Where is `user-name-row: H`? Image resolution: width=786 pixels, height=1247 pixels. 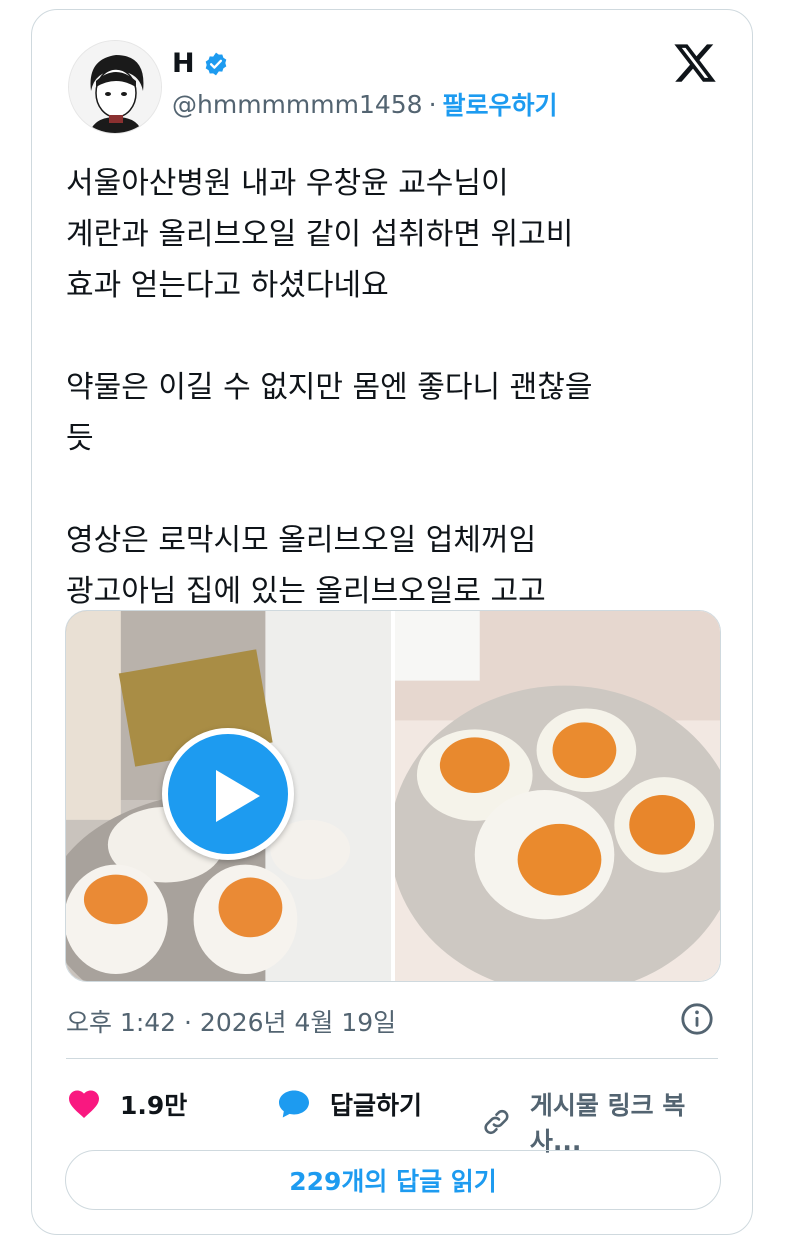
user-name-row: H is located at coordinates (200, 63).